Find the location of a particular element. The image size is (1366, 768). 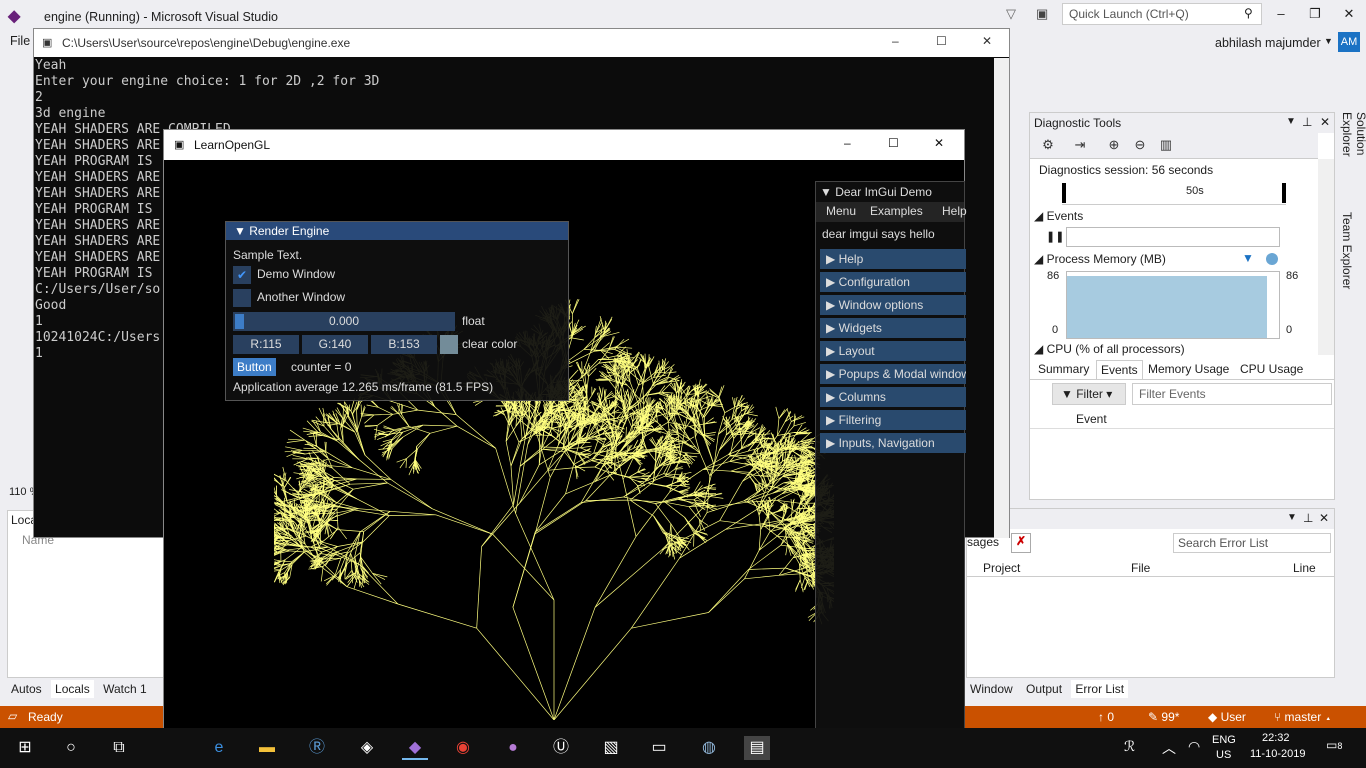

demo-item-popups: ▶ Popups & Modal windows is located at coordinates (893, 374).